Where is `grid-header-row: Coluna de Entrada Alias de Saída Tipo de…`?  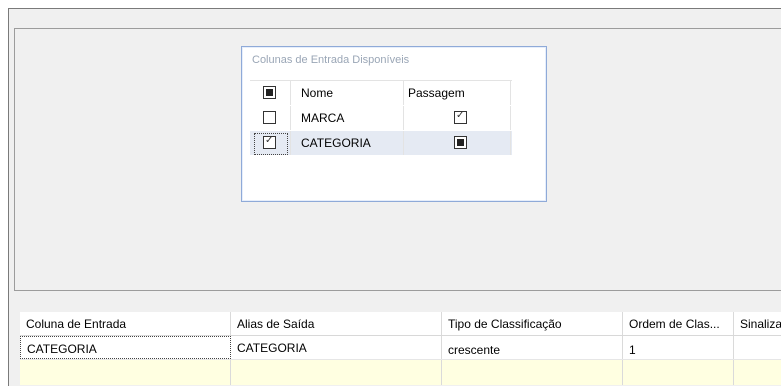 grid-header-row: Coluna de Entrada Alias de Saída Tipo de… is located at coordinates (400, 324).